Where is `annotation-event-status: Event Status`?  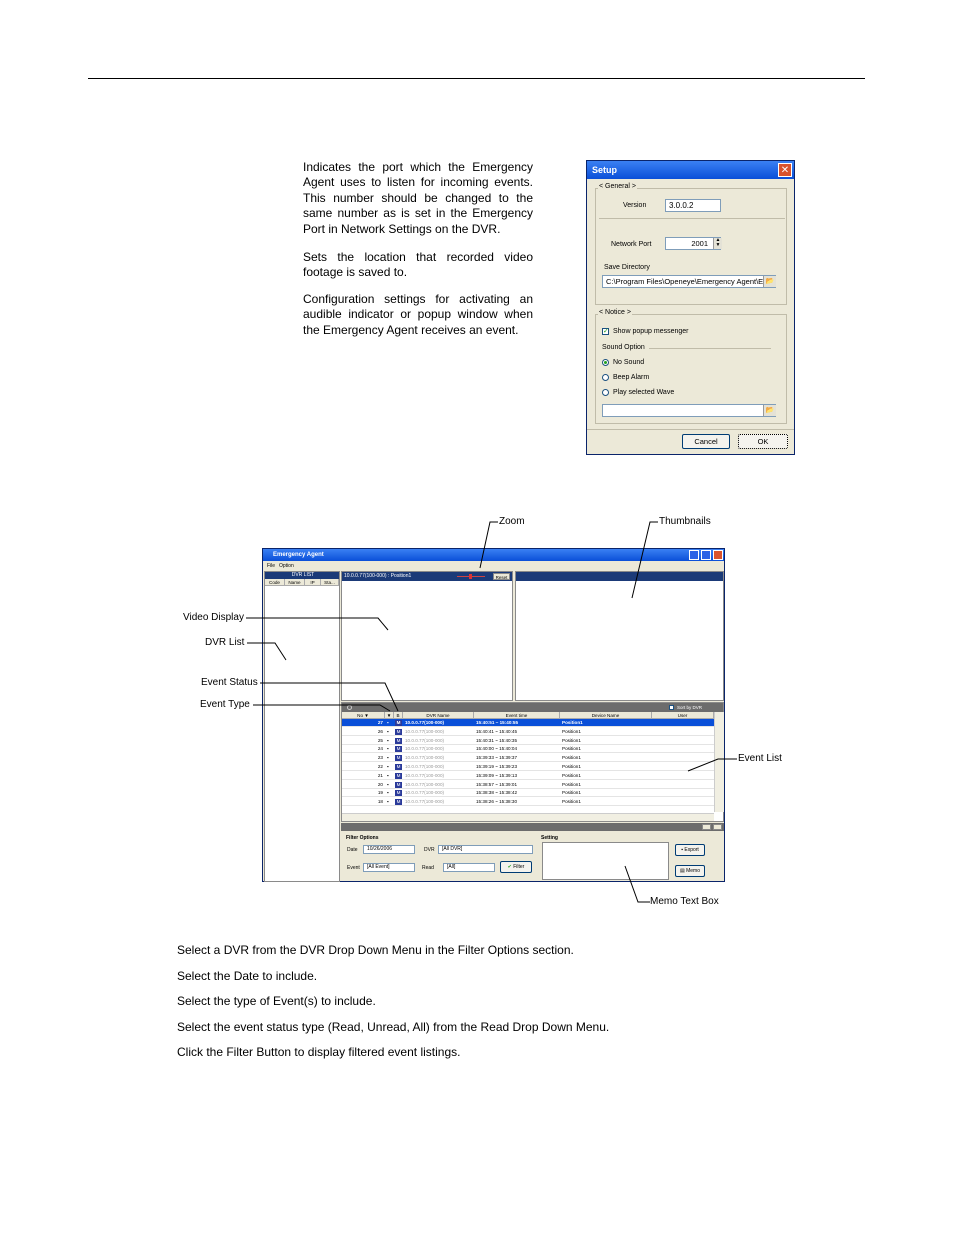
annotation-event-status: Event Status is located at coordinates (229, 682).